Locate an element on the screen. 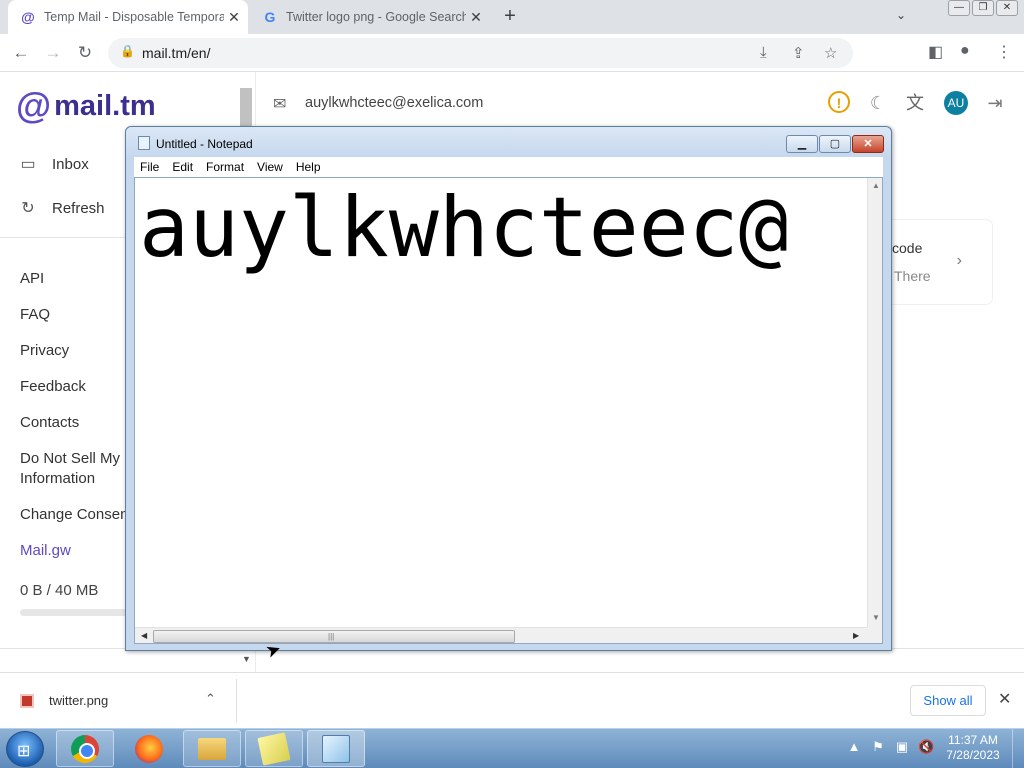 This screenshot has width=1024, height=768. firefox-icon is located at coordinates (149, 749).